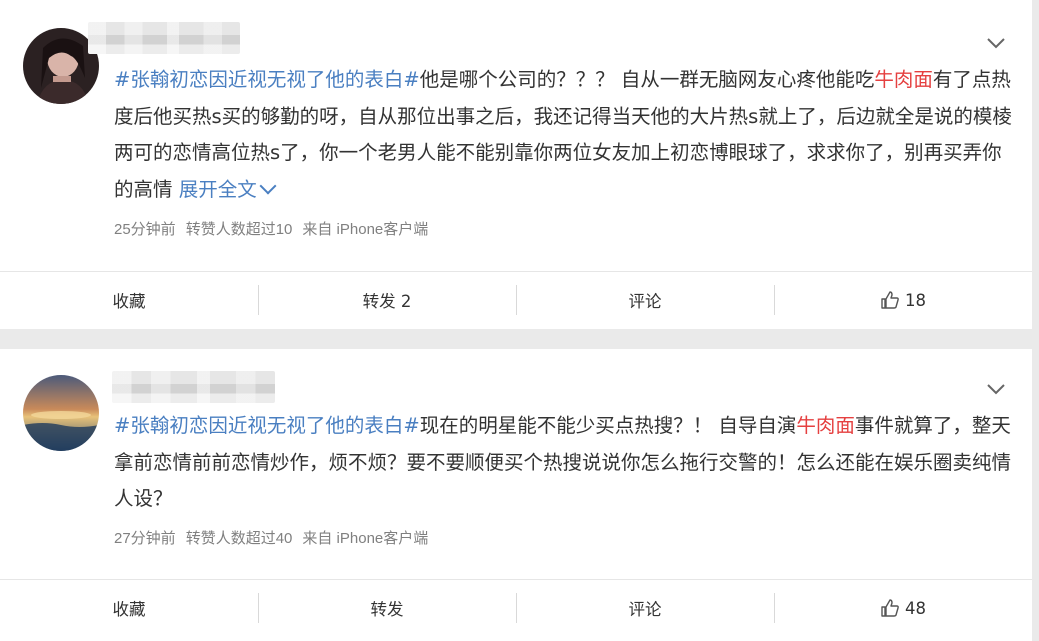 The height and width of the screenshot is (641, 1039). I want to click on post-meta: 27分钟前 转赞人数超过40 来自 iPhone客户端, so click(276, 537).